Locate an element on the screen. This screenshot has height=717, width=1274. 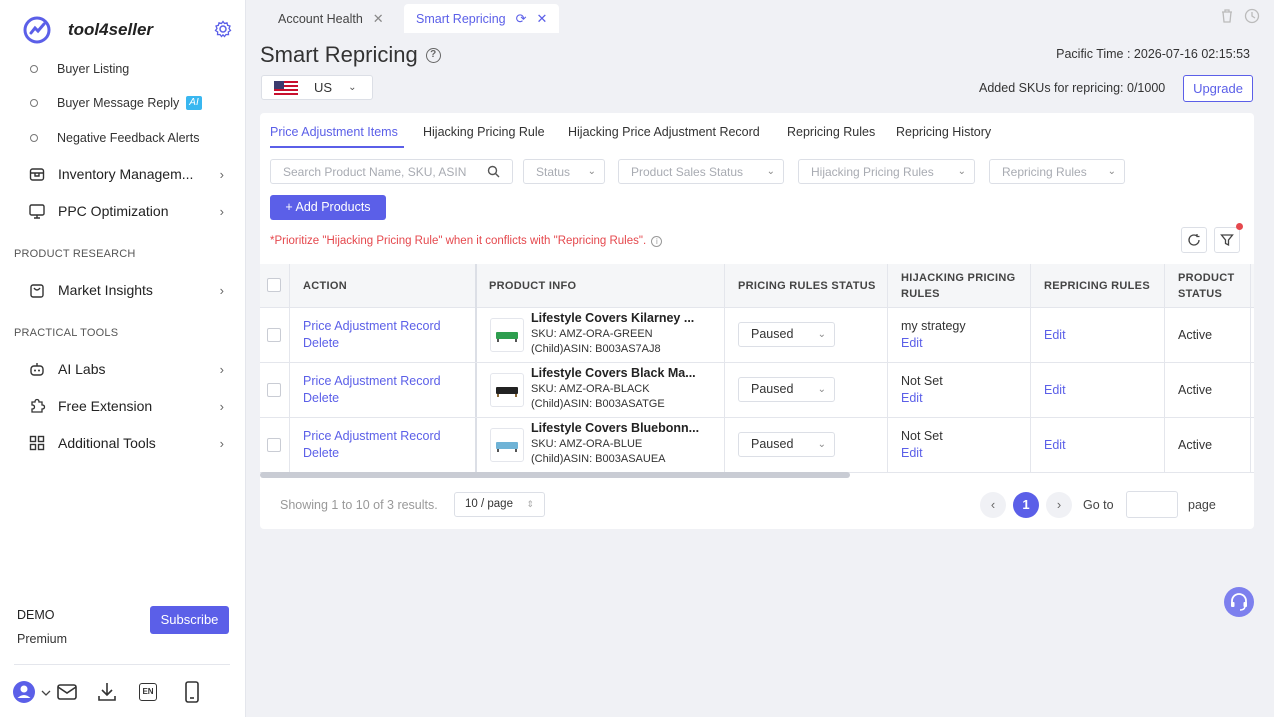
sidebar-item-negative-feedback-alerts: Negative Feedback Alerts is located at coordinates (114, 138).